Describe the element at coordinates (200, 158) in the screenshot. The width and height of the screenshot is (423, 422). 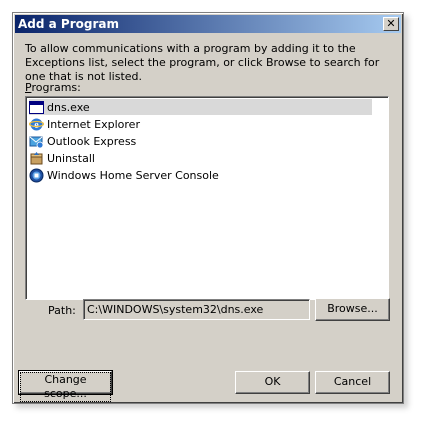
I see `list-item-uninstall: Uninstall` at that location.